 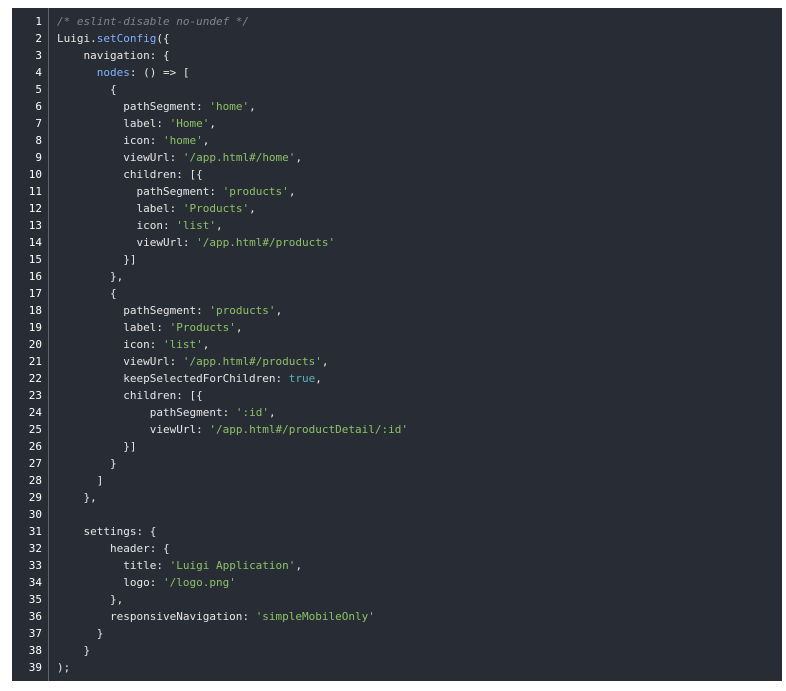 I want to click on code-token: children, so click(x=117, y=174).